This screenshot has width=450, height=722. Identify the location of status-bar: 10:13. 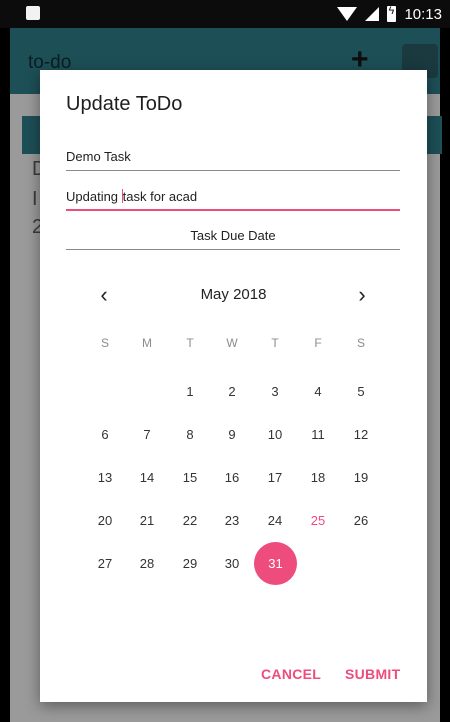
(225, 14).